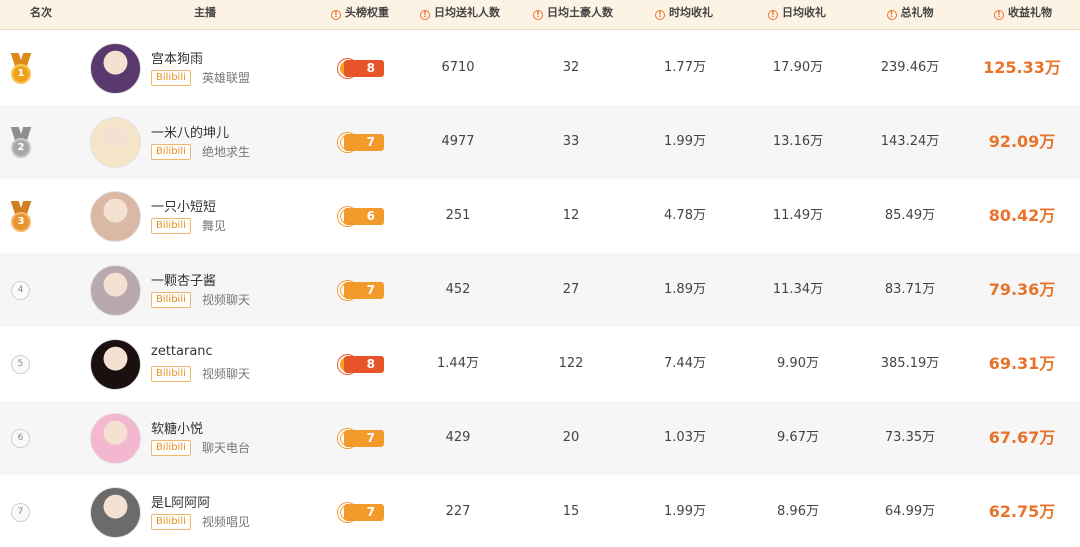 The image size is (1080, 547). I want to click on header-weight: ! 头榜权重, so click(360, 15).